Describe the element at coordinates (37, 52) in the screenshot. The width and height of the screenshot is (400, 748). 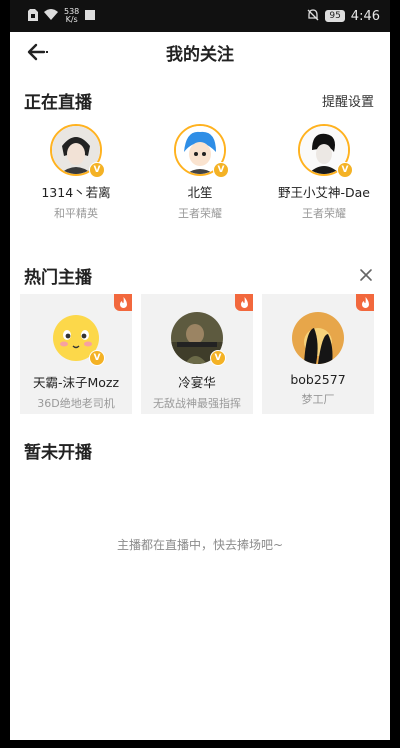
I see `back-arrow-icon` at that location.